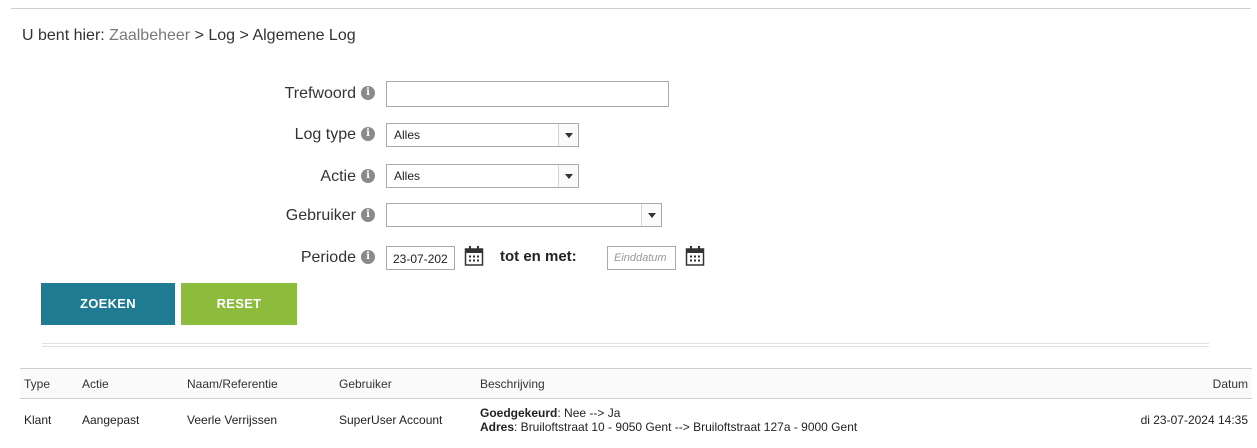  I want to click on breadcrumb-link-log: Log, so click(221, 35).